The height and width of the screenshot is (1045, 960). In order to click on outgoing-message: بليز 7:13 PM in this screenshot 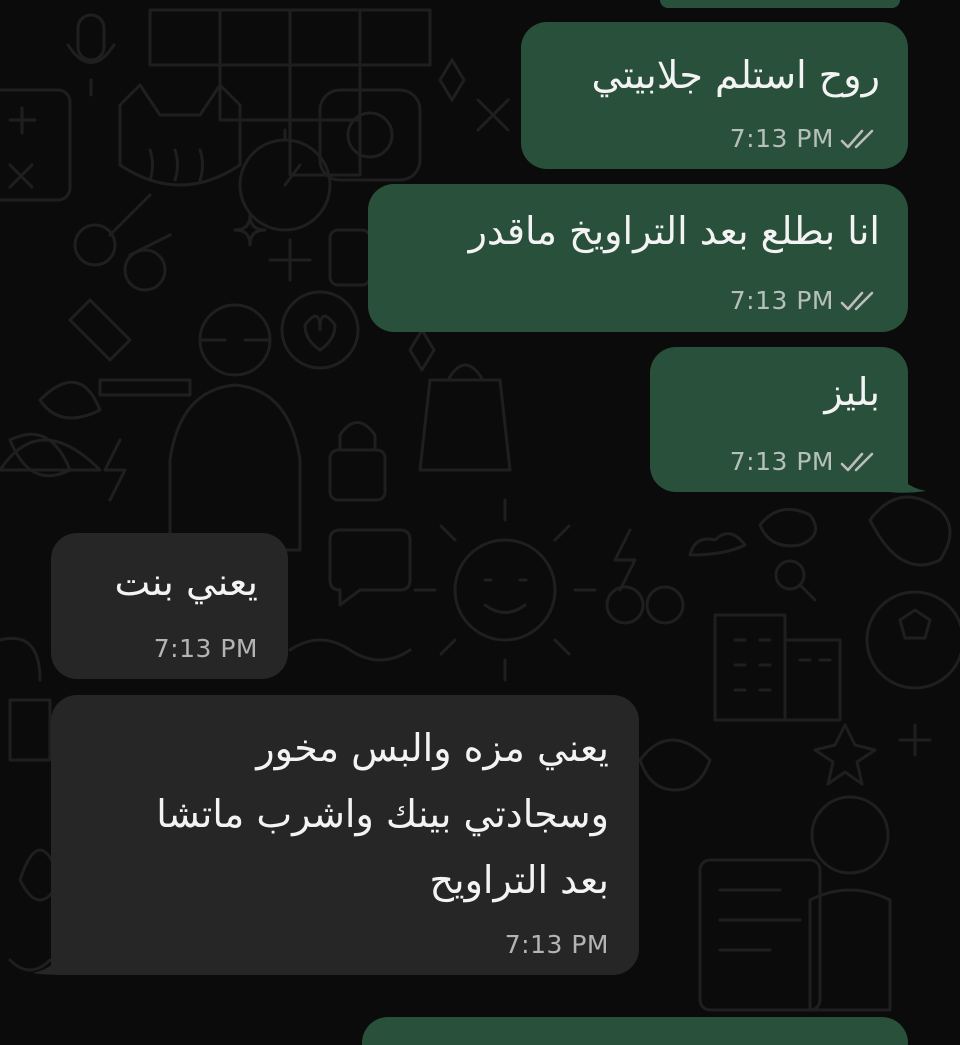, I will do `click(779, 419)`.